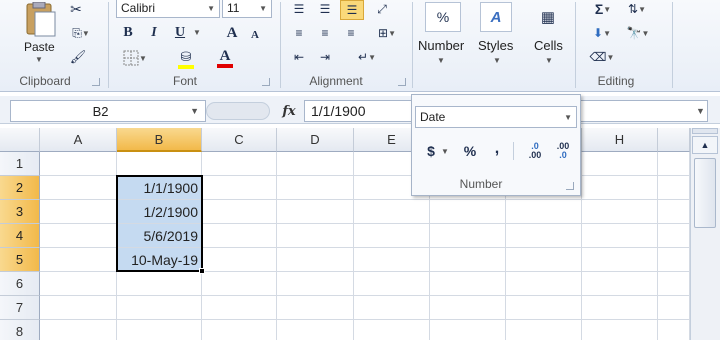  Describe the element at coordinates (78, 236) in the screenshot. I see `cell-a4` at that location.